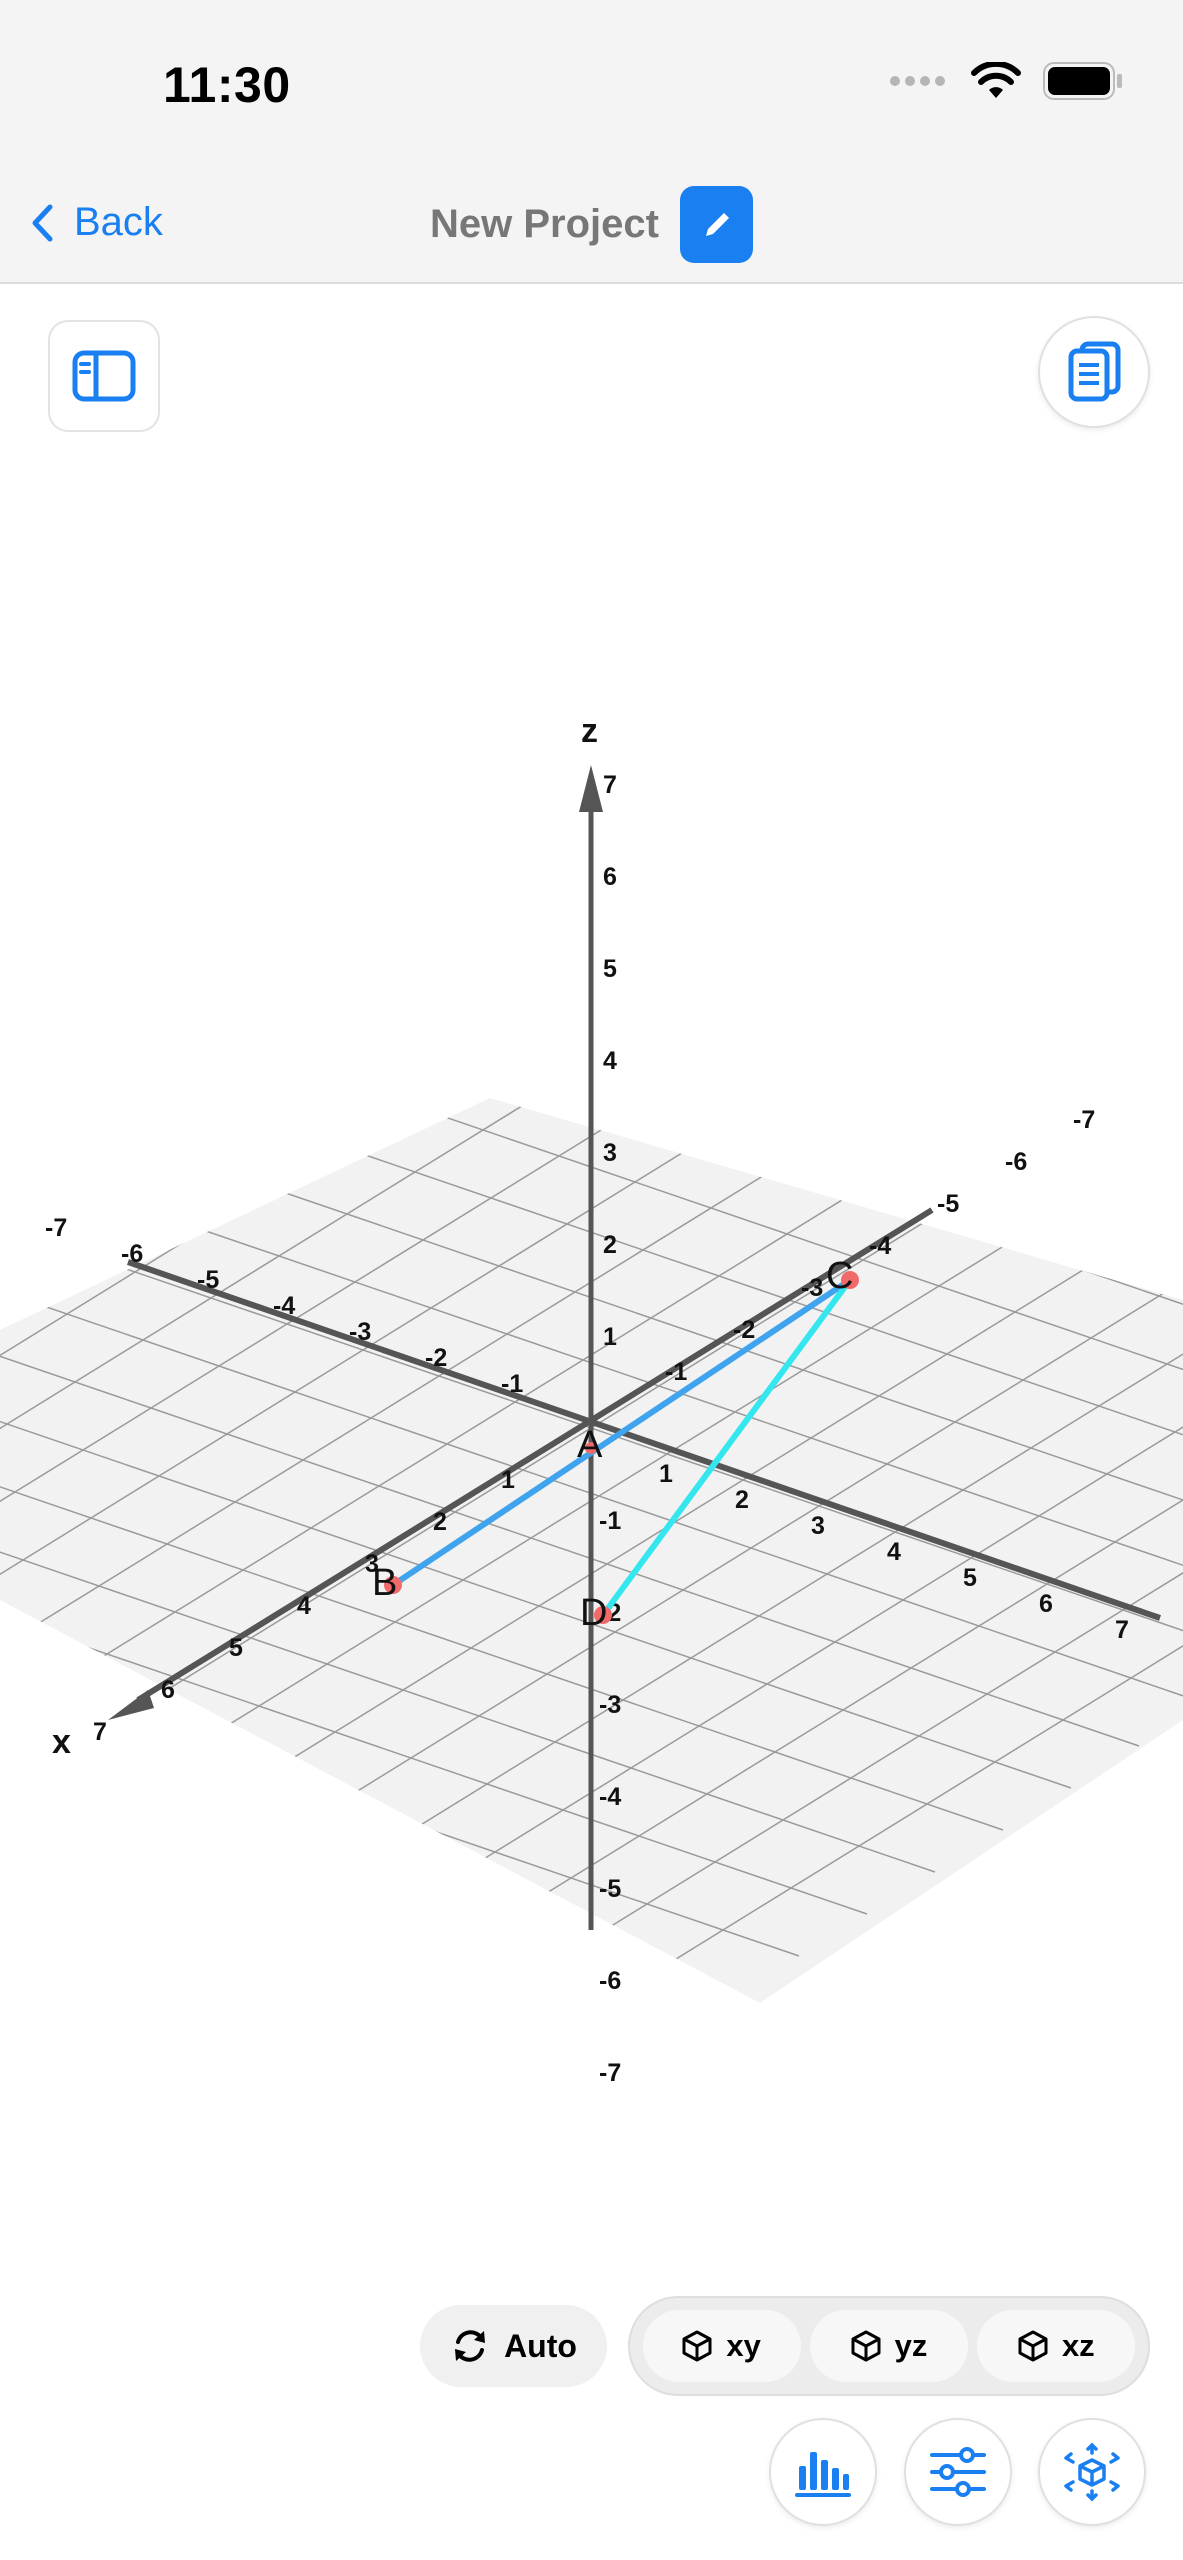 The height and width of the screenshot is (2560, 1183). I want to click on bar-chart-icon, so click(823, 2474).